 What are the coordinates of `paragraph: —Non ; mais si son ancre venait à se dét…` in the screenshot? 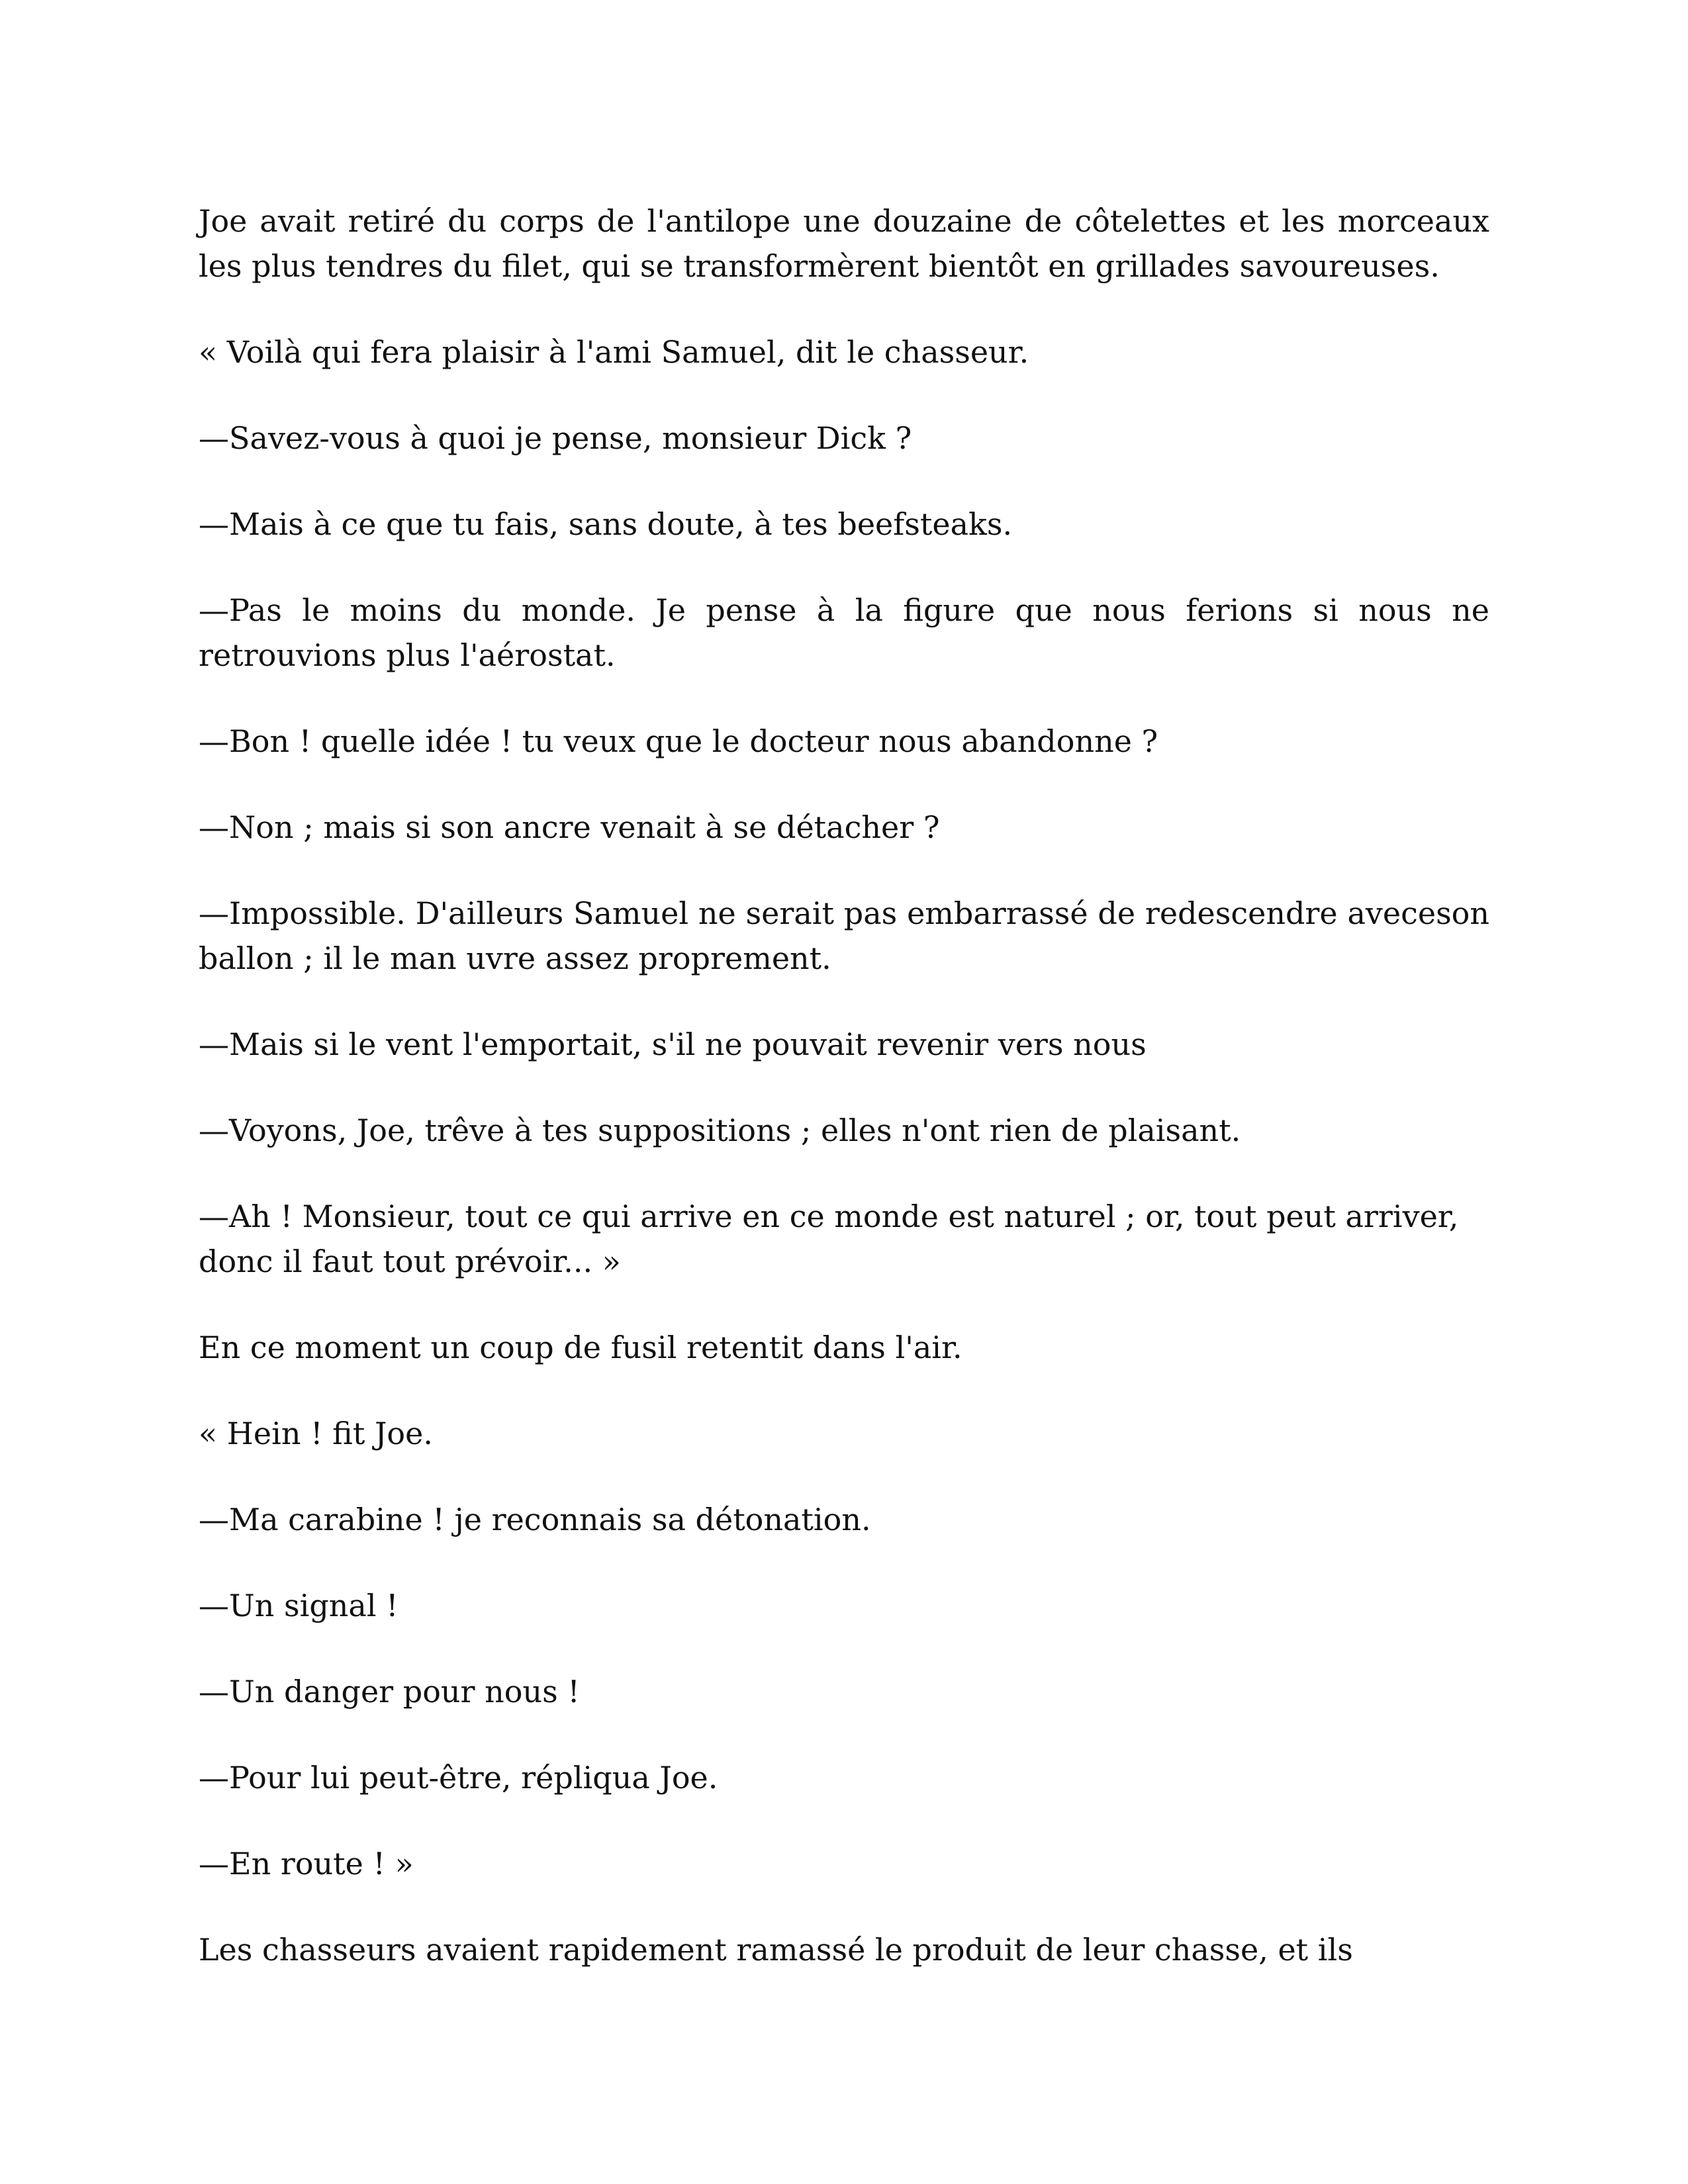 It's located at (569, 827).